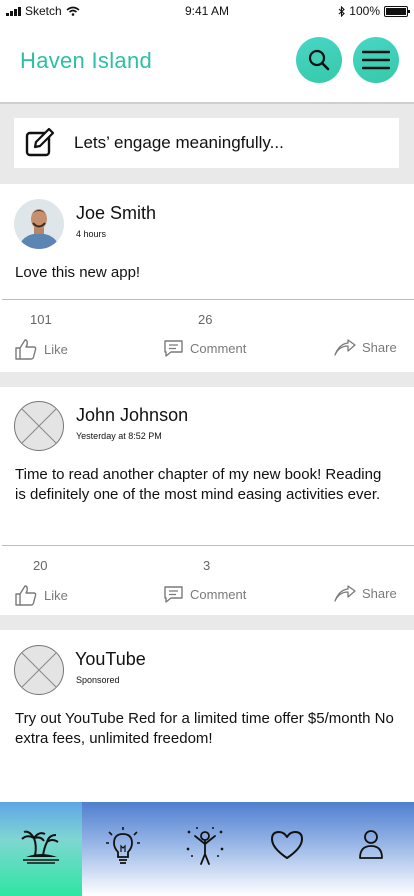  What do you see at coordinates (119, 436) in the screenshot?
I see `post-time: Yesterday at 8:52 PM` at bounding box center [119, 436].